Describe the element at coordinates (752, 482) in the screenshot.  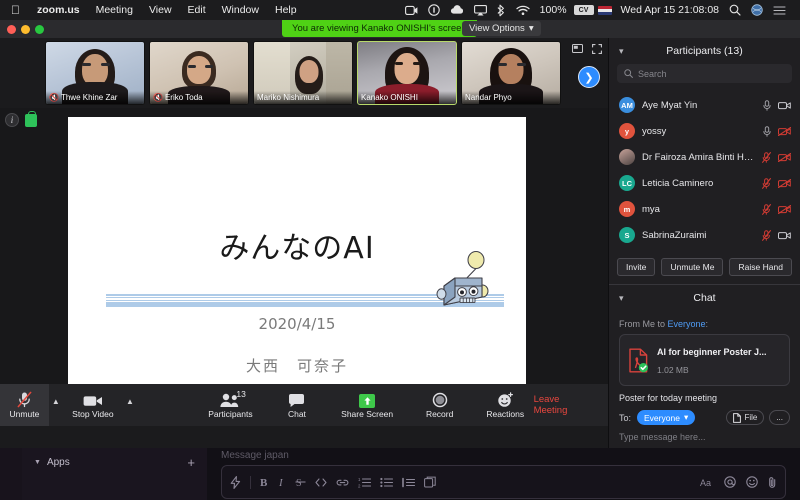
I see `emoji-icon` at that location.